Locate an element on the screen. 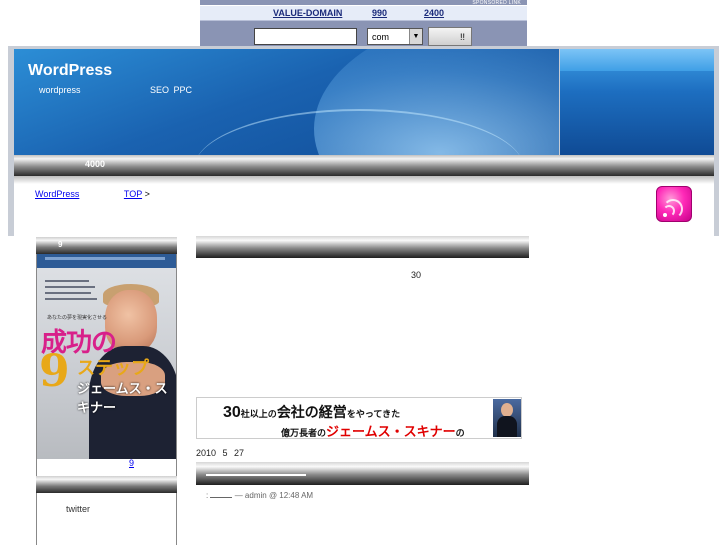  domain-search-button: !! is located at coordinates (450, 36).